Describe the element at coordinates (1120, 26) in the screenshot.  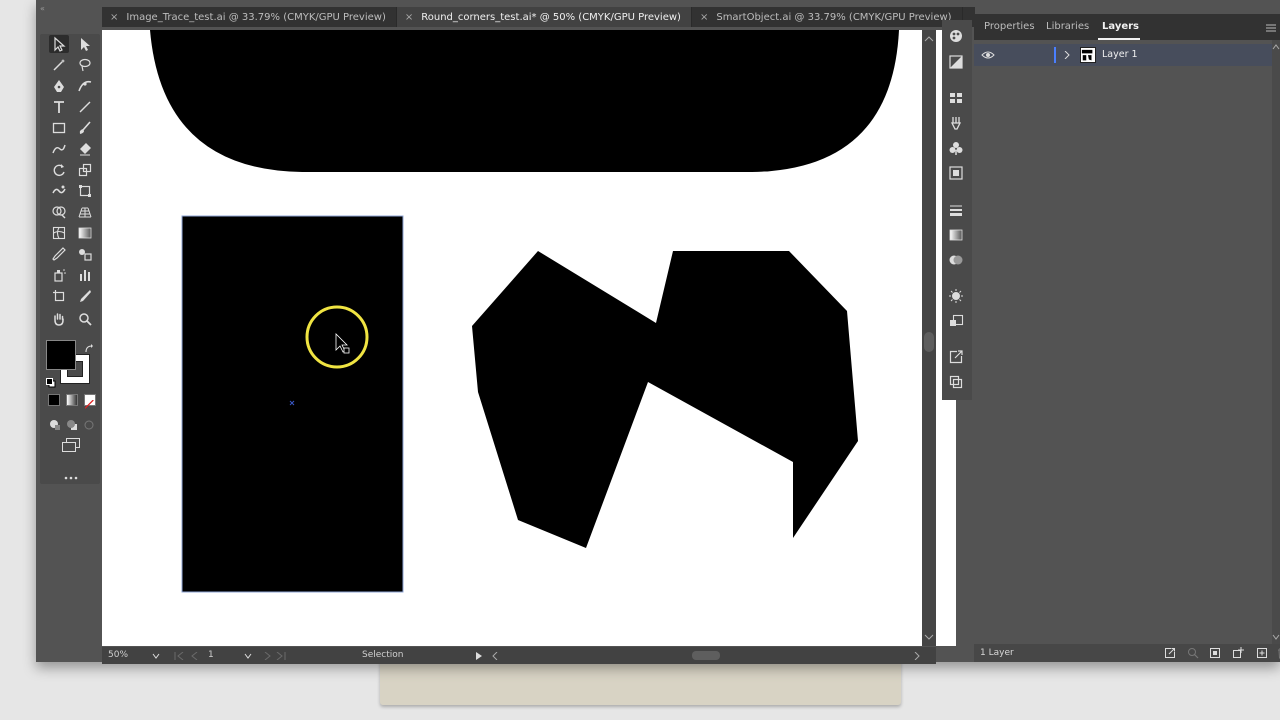
I see `tab-layers: Layers` at that location.